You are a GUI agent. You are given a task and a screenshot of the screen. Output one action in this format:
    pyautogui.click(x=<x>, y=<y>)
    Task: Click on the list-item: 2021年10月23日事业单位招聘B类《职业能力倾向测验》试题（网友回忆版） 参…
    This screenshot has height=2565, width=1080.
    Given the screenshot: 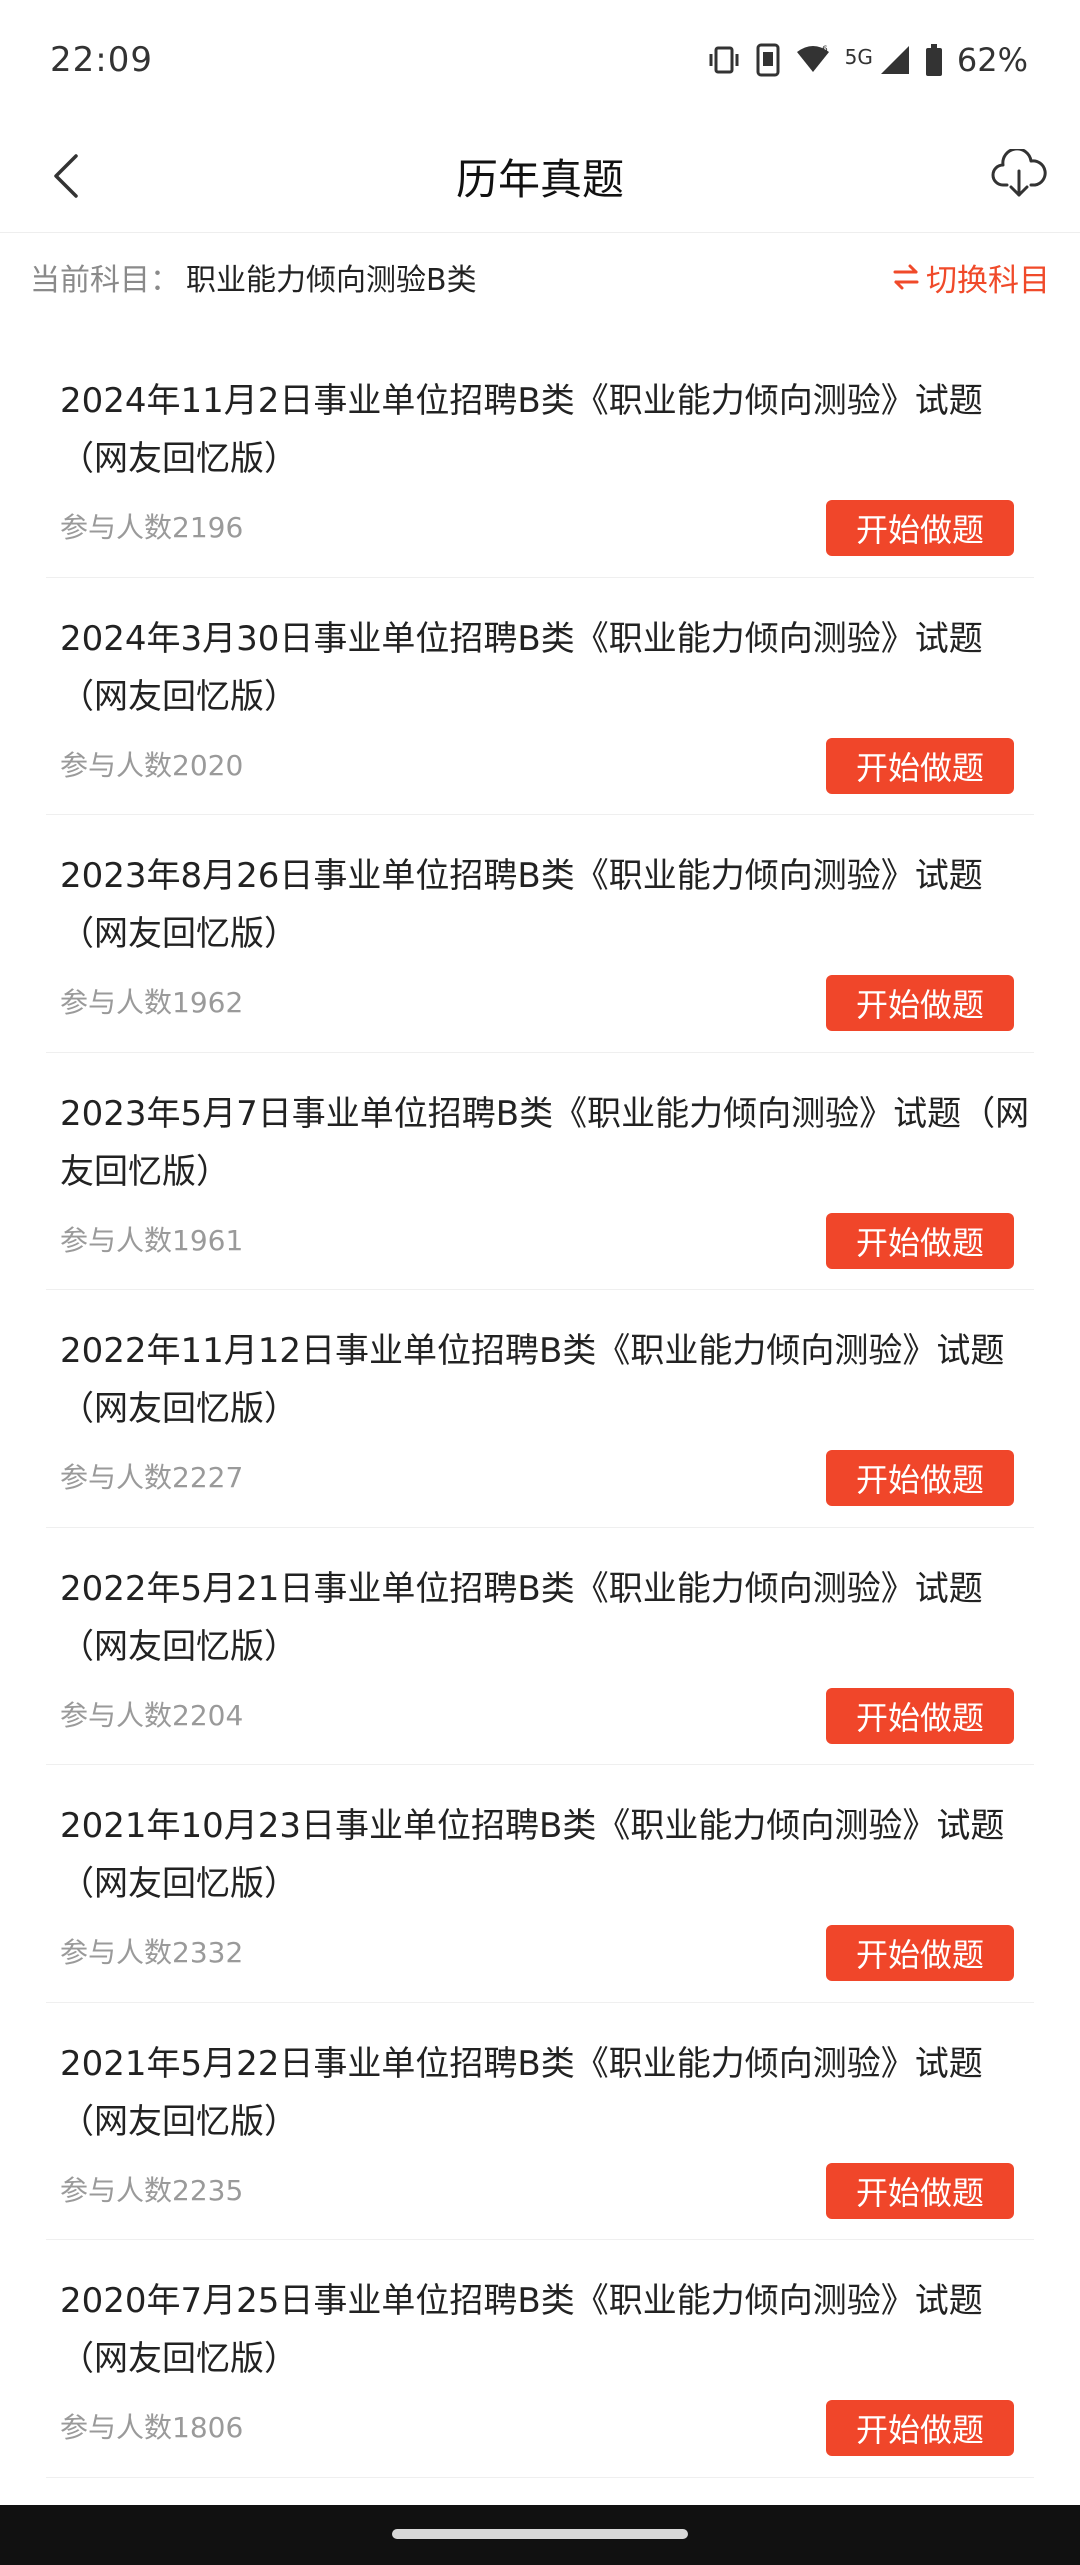 What is the action you would take?
    pyautogui.click(x=540, y=1884)
    